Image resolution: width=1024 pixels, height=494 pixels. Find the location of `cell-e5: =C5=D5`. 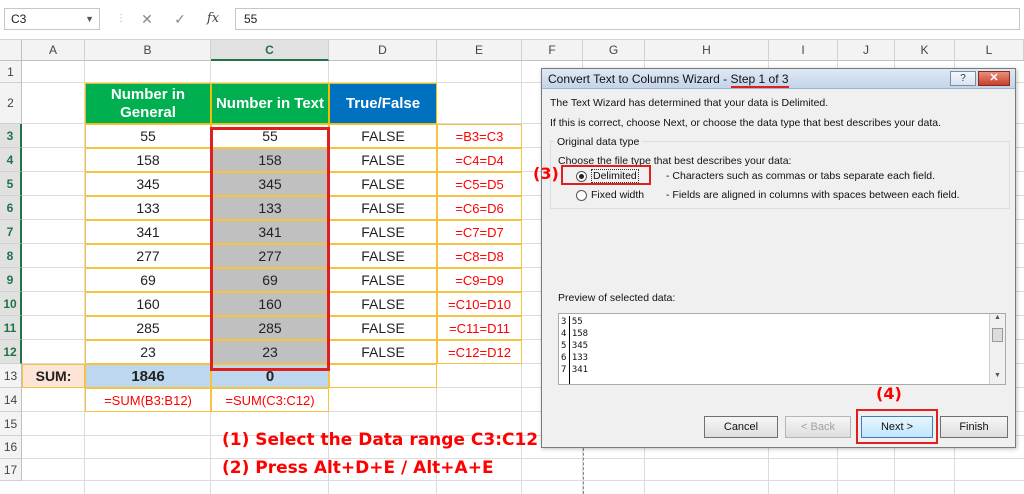

cell-e5: =C5=D5 is located at coordinates (479, 184).